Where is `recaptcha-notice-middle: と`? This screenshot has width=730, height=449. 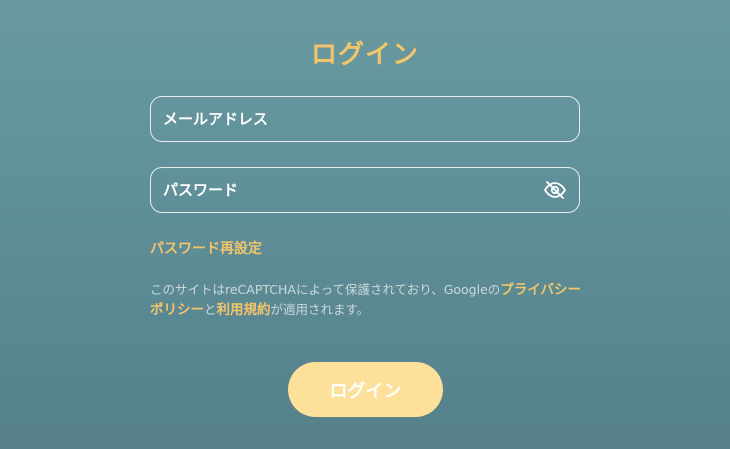 recaptcha-notice-middle: と is located at coordinates (210, 309).